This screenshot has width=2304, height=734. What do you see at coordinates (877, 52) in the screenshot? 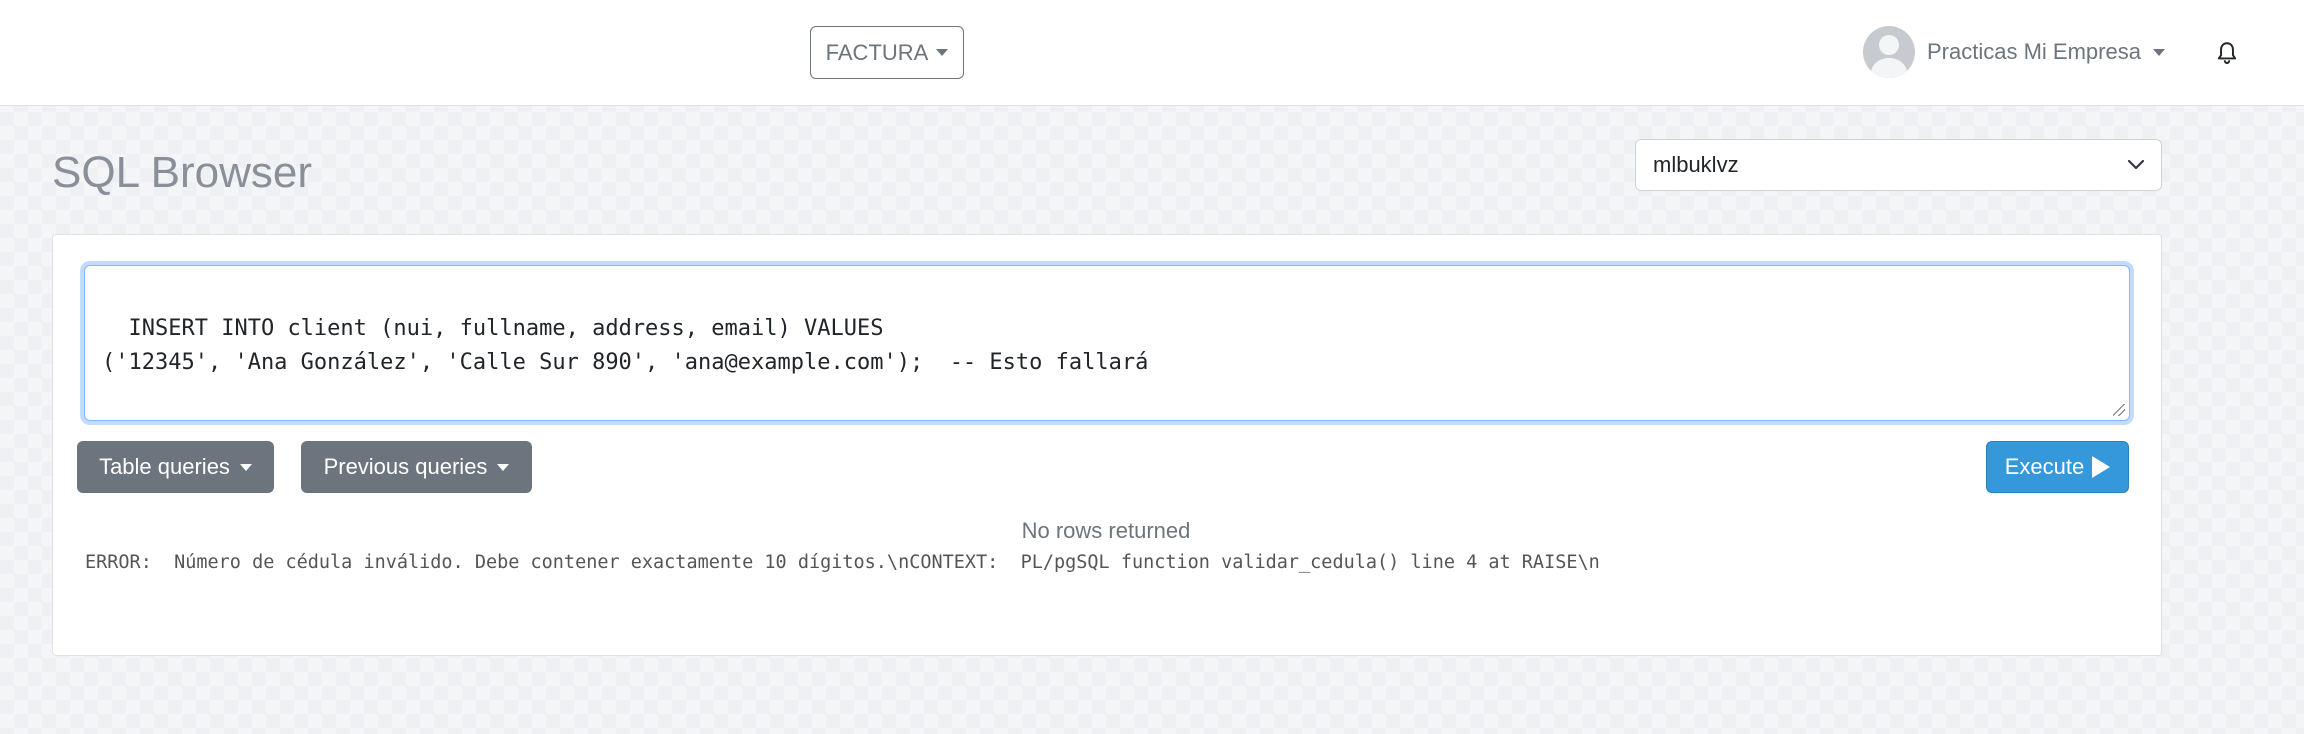
I see `module-dropdown-label: FACTURA` at bounding box center [877, 52].